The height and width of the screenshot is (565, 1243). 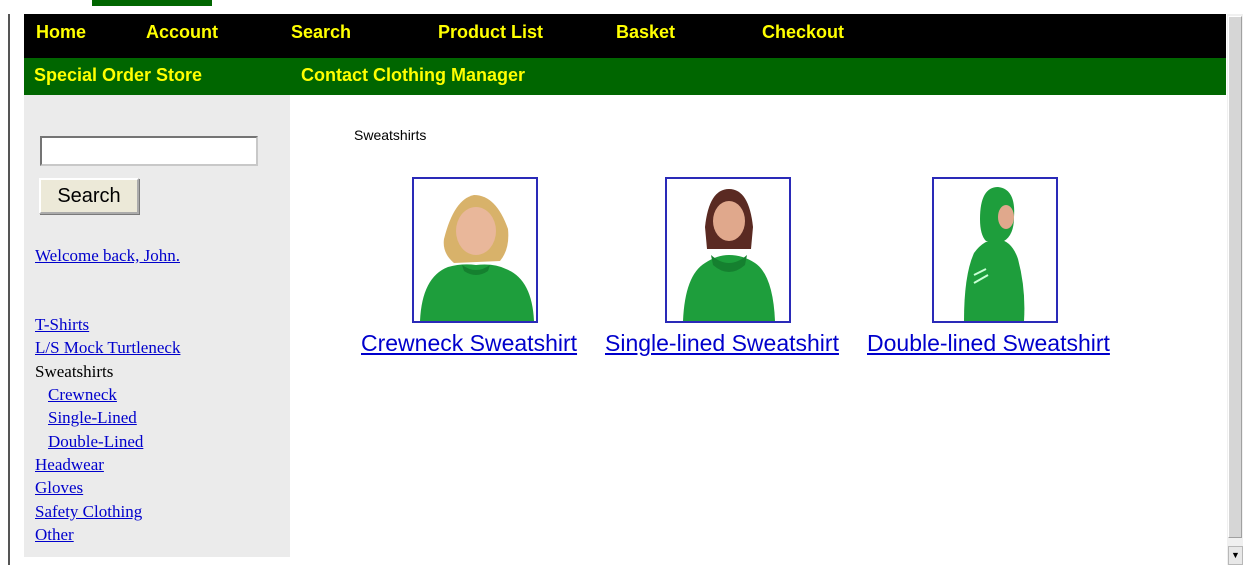 I want to click on category-tshirts: T-Shirts, so click(x=62, y=325).